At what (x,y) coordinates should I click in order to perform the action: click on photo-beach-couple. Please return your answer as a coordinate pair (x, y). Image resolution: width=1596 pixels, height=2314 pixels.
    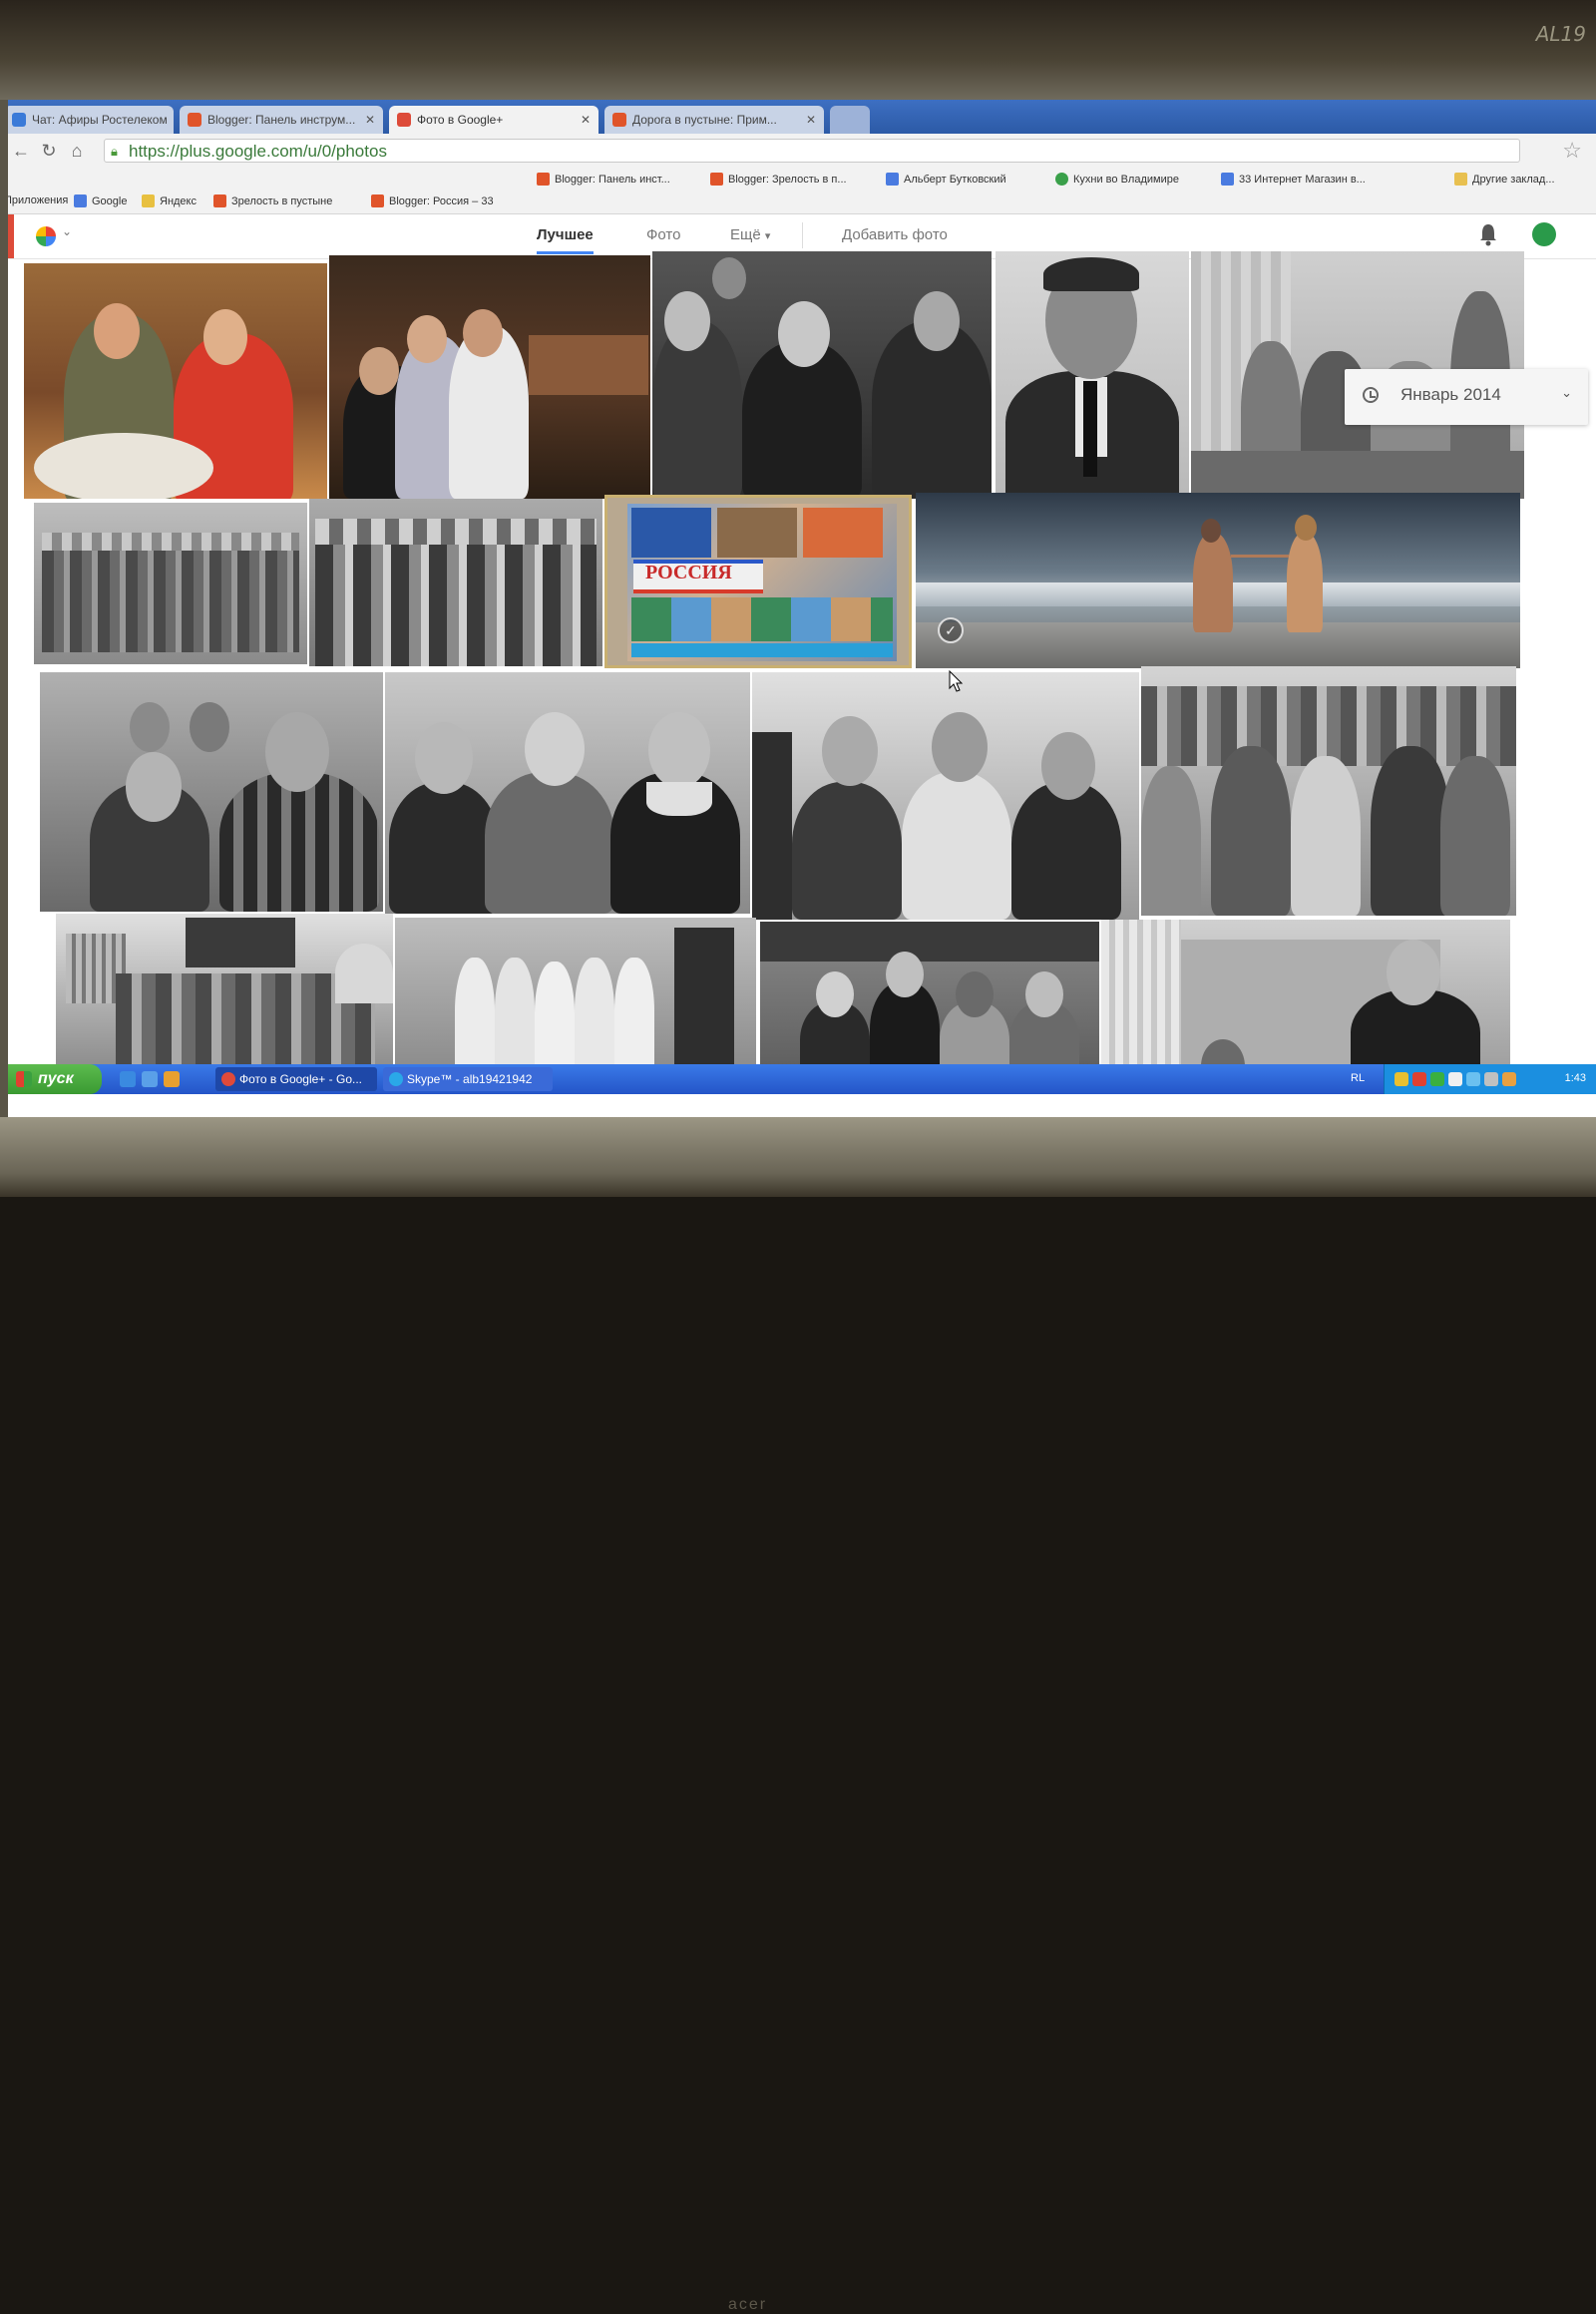
    Looking at the image, I should click on (1218, 580).